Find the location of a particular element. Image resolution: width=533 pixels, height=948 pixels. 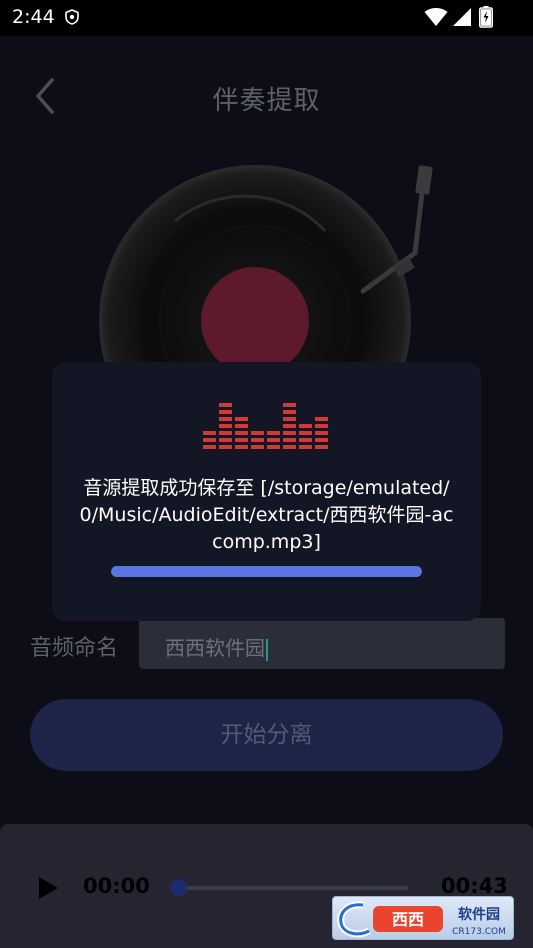

seek-bar is located at coordinates (292, 888).